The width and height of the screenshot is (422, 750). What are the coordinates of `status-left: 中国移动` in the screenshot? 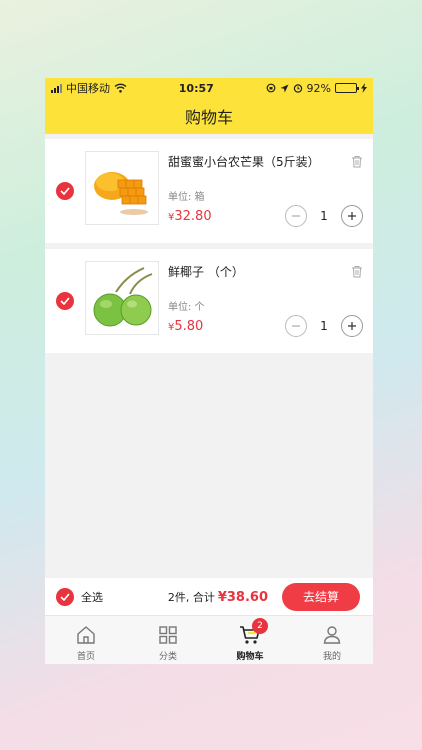 It's located at (89, 88).